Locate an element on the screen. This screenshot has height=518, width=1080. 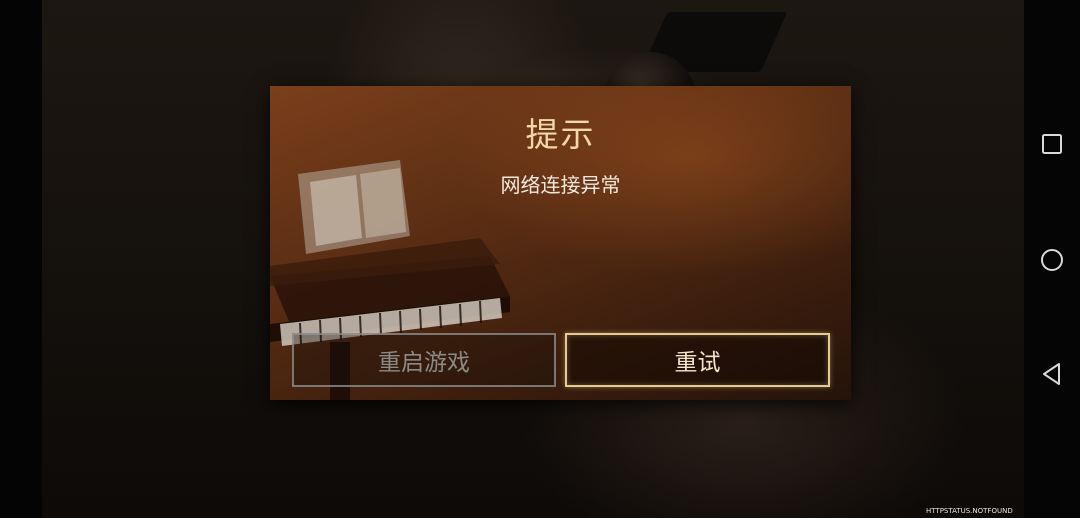
left-black-bar is located at coordinates (21, 259).